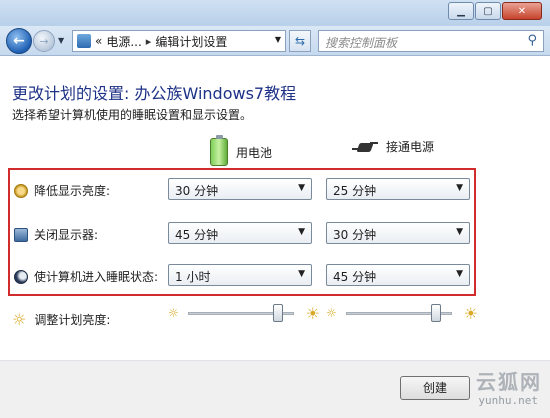 The image size is (550, 418). Describe the element at coordinates (132, 115) in the screenshot. I see `page-description: 选择希望计算机使用的睡眠设置和显示设置。` at that location.